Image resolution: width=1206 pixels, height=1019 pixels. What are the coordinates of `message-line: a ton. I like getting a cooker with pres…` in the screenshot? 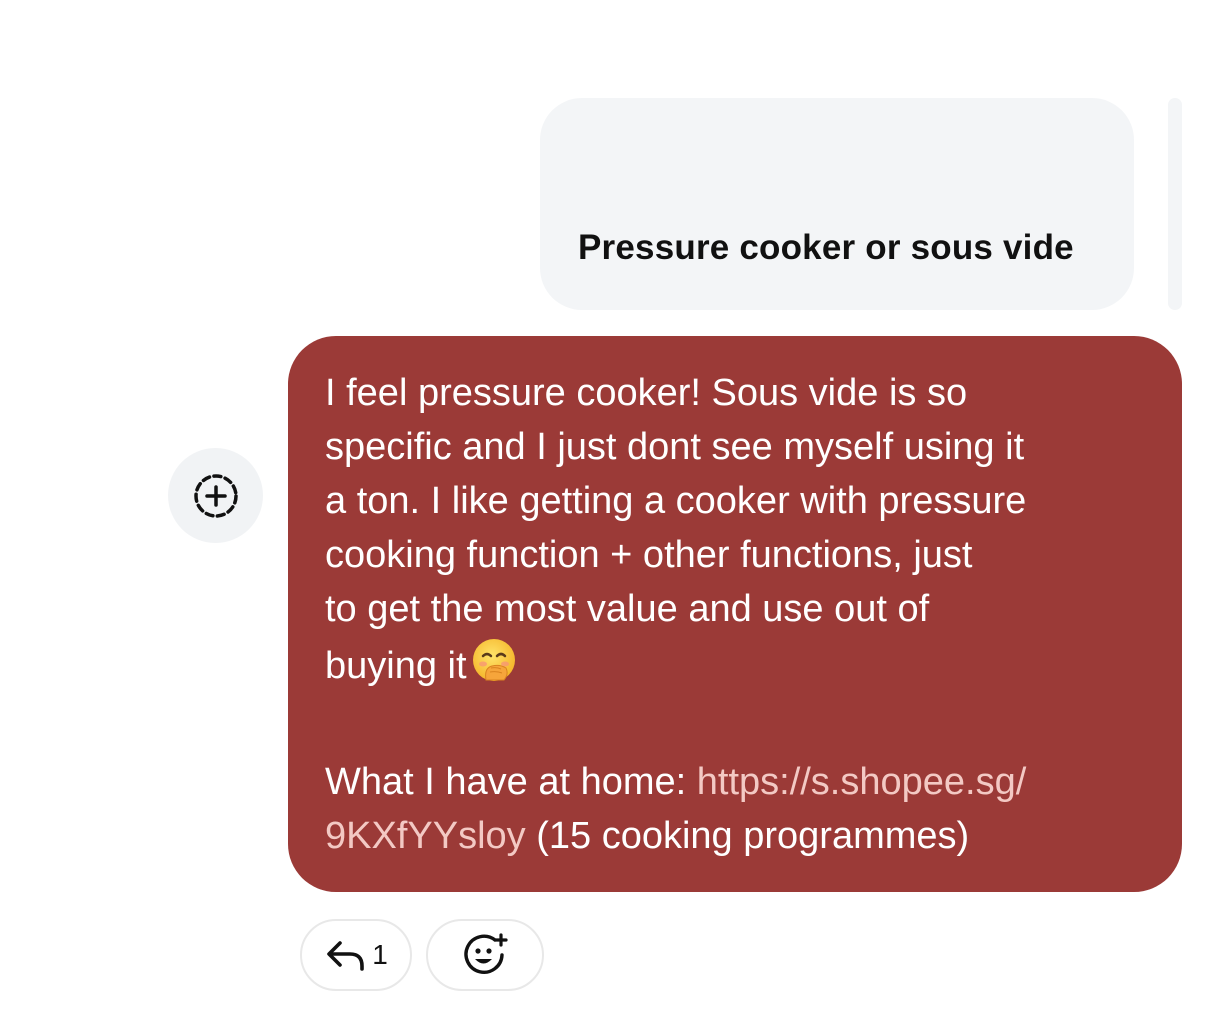 It's located at (676, 501).